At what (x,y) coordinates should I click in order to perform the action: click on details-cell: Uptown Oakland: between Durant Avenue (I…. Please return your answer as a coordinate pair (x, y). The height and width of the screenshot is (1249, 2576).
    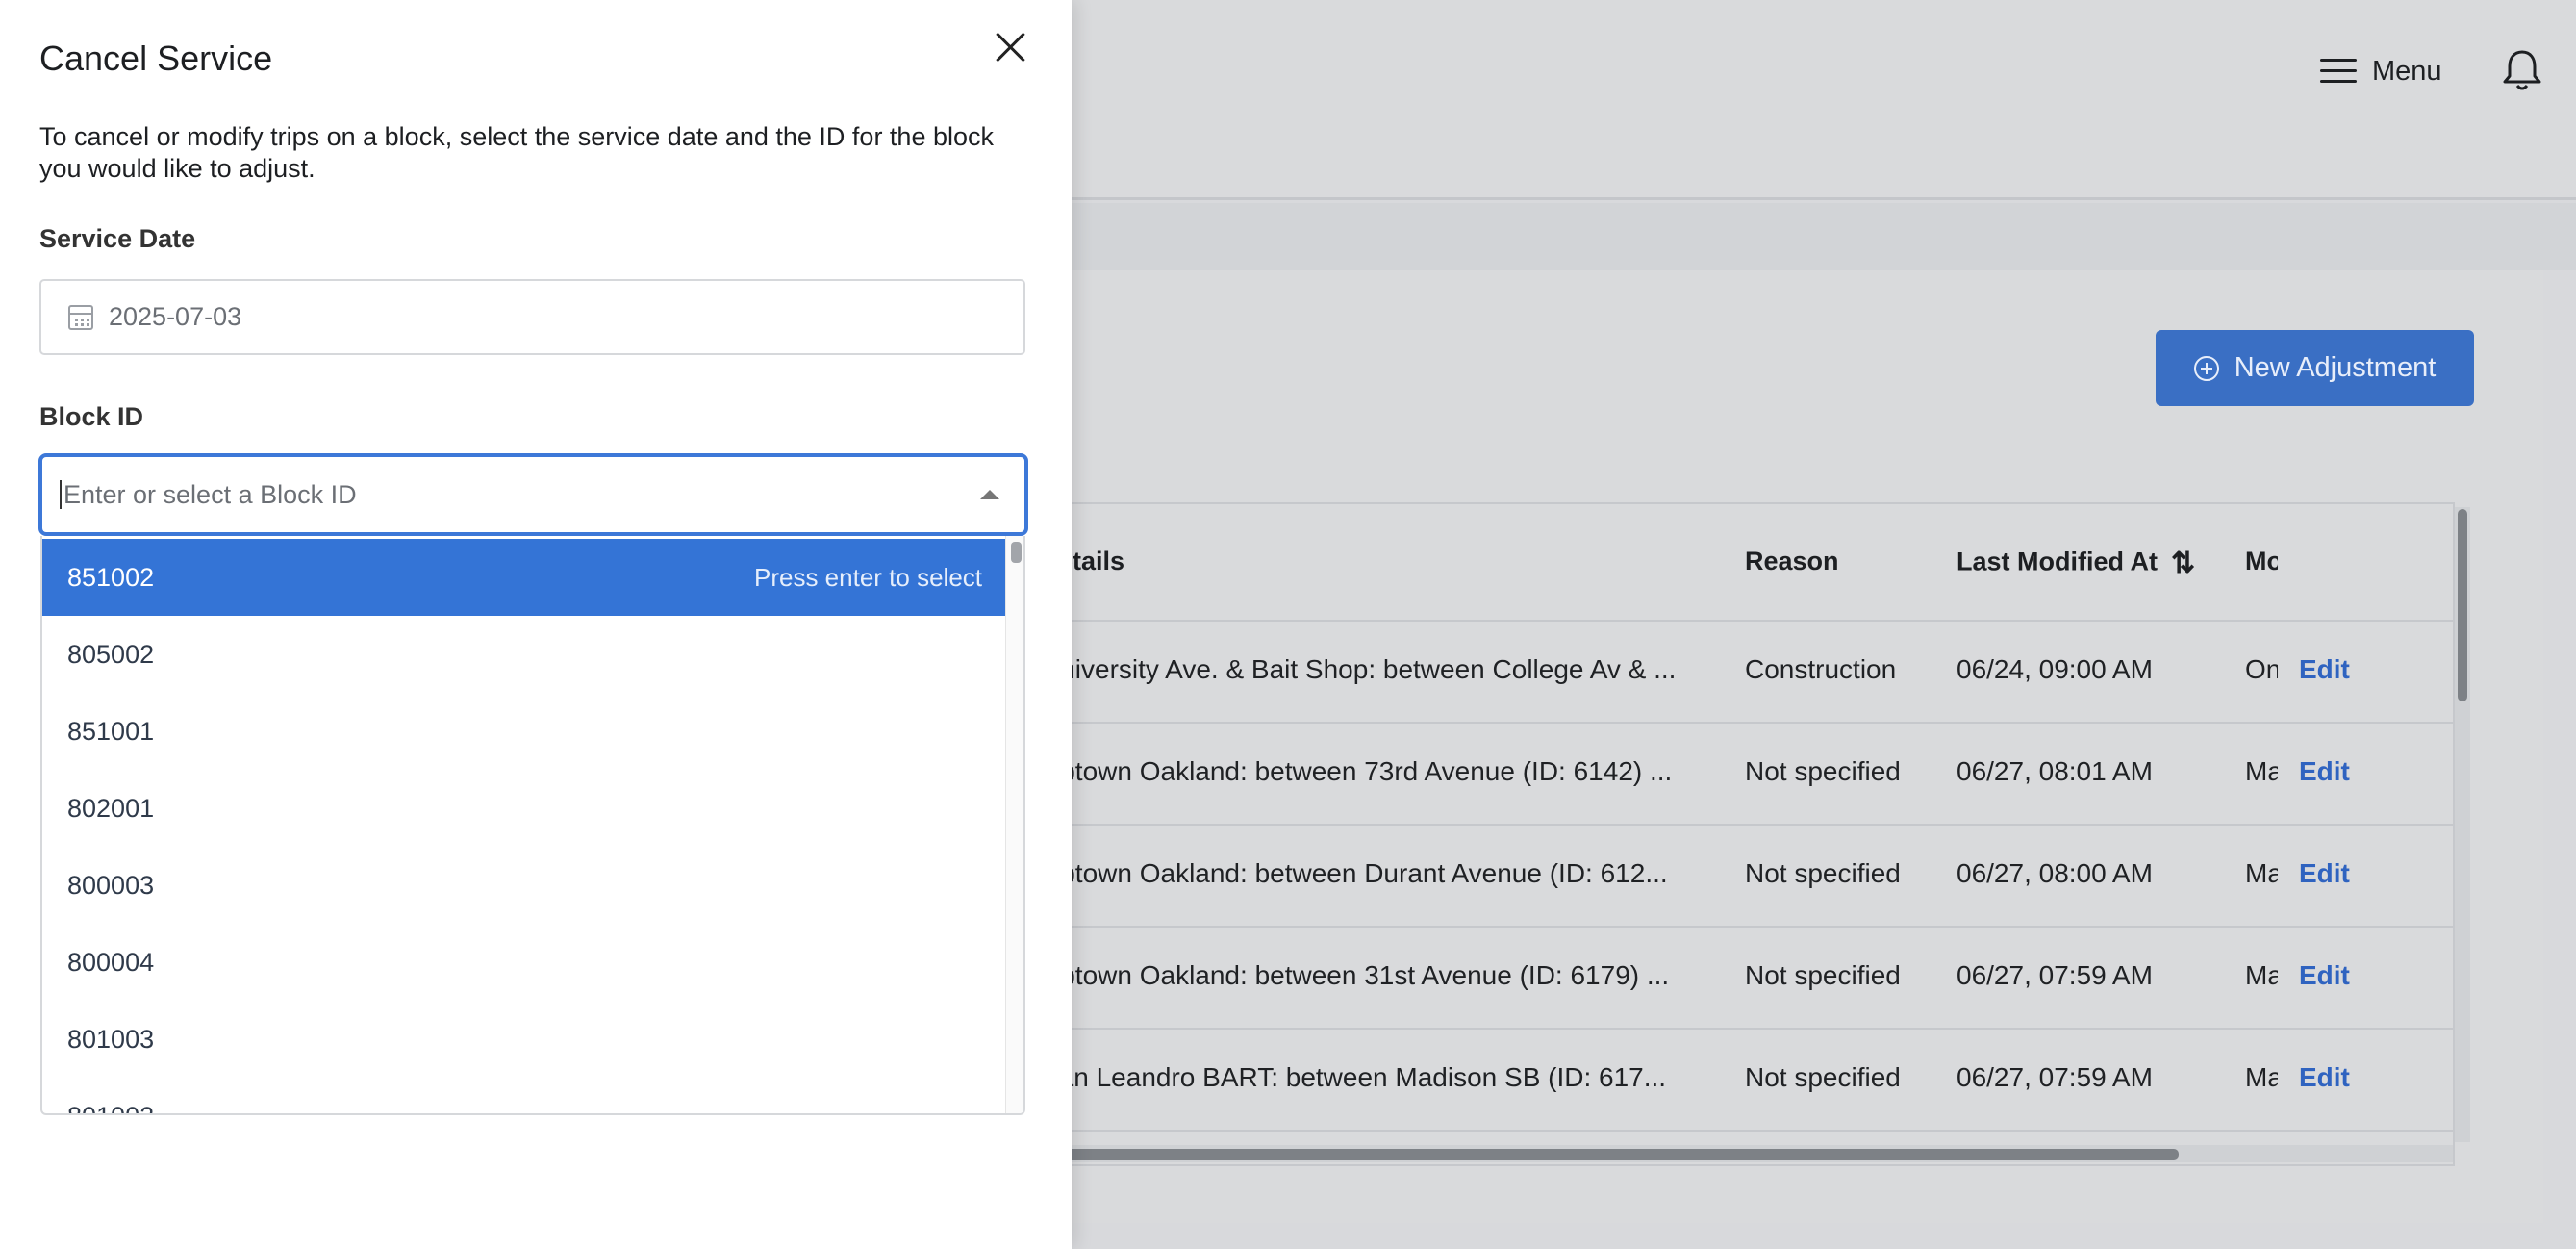
    Looking at the image, I should click on (1354, 873).